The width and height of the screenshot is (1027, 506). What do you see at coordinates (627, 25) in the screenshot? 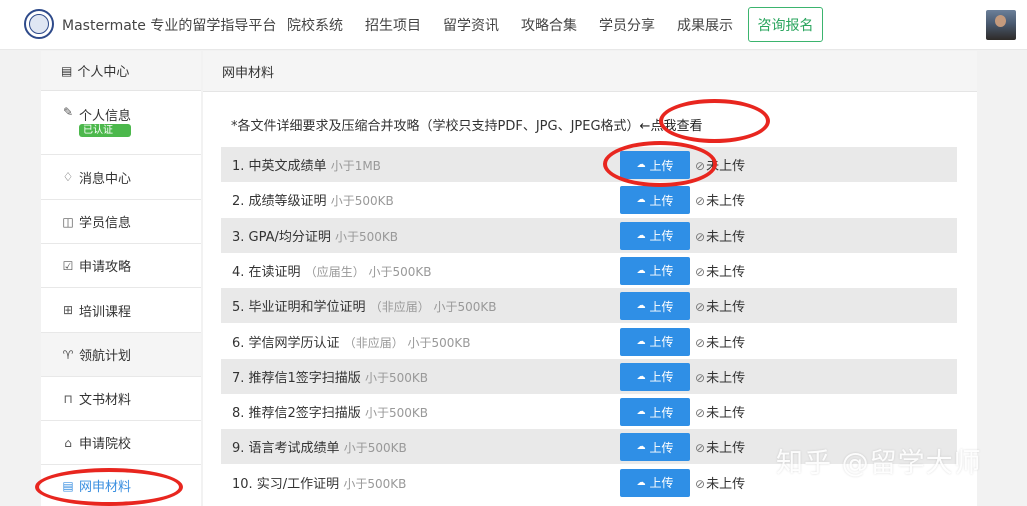
I see `nav-item-student-stories: 学员分享` at bounding box center [627, 25].